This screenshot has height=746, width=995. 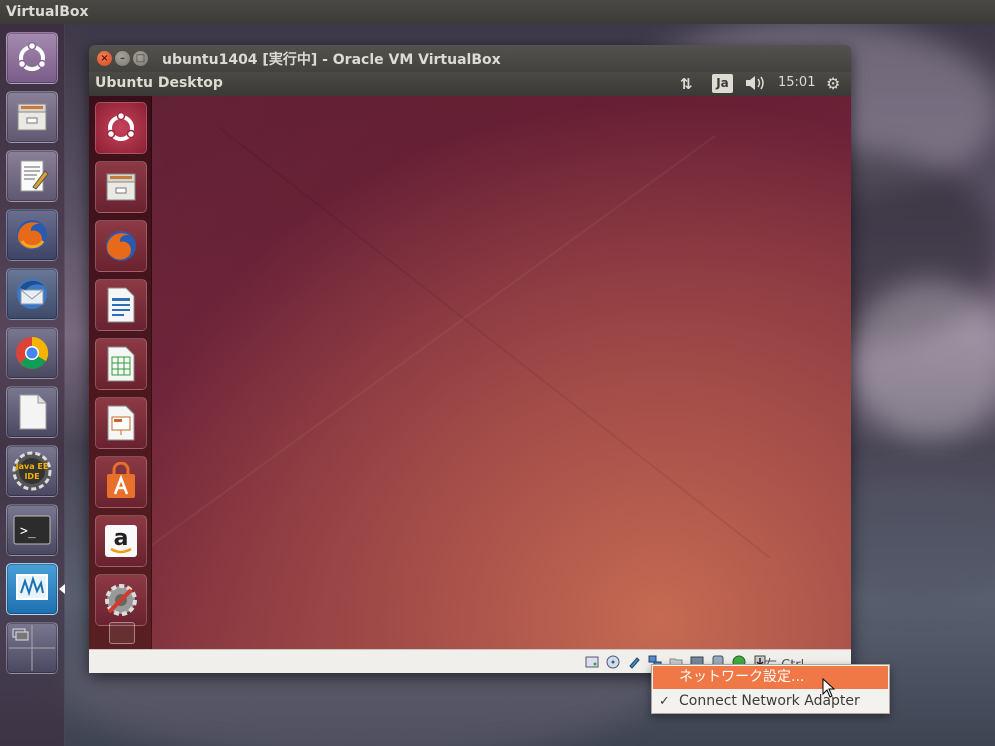 What do you see at coordinates (121, 246) in the screenshot?
I see `guest-firefox-icon` at bounding box center [121, 246].